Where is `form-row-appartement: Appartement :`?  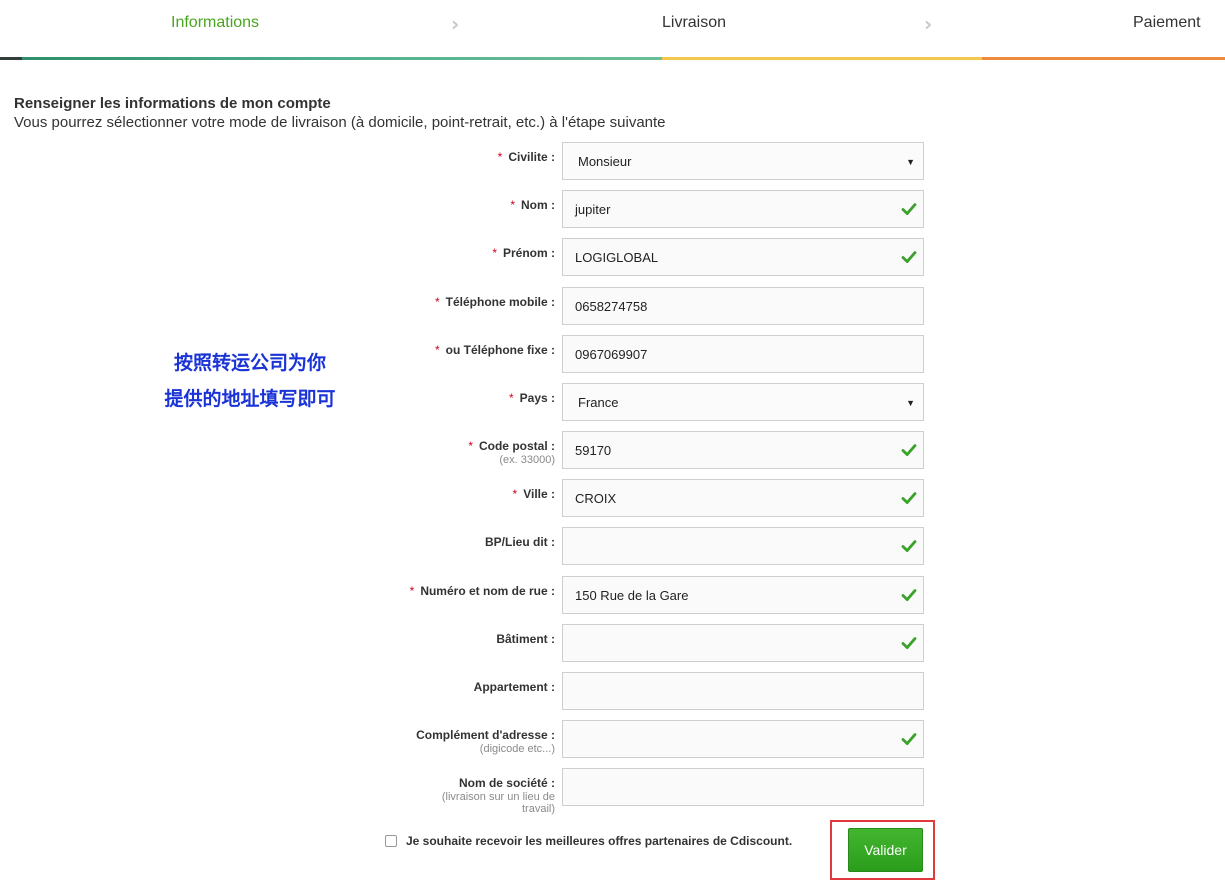
form-row-appartement: Appartement : is located at coordinates (612, 692).